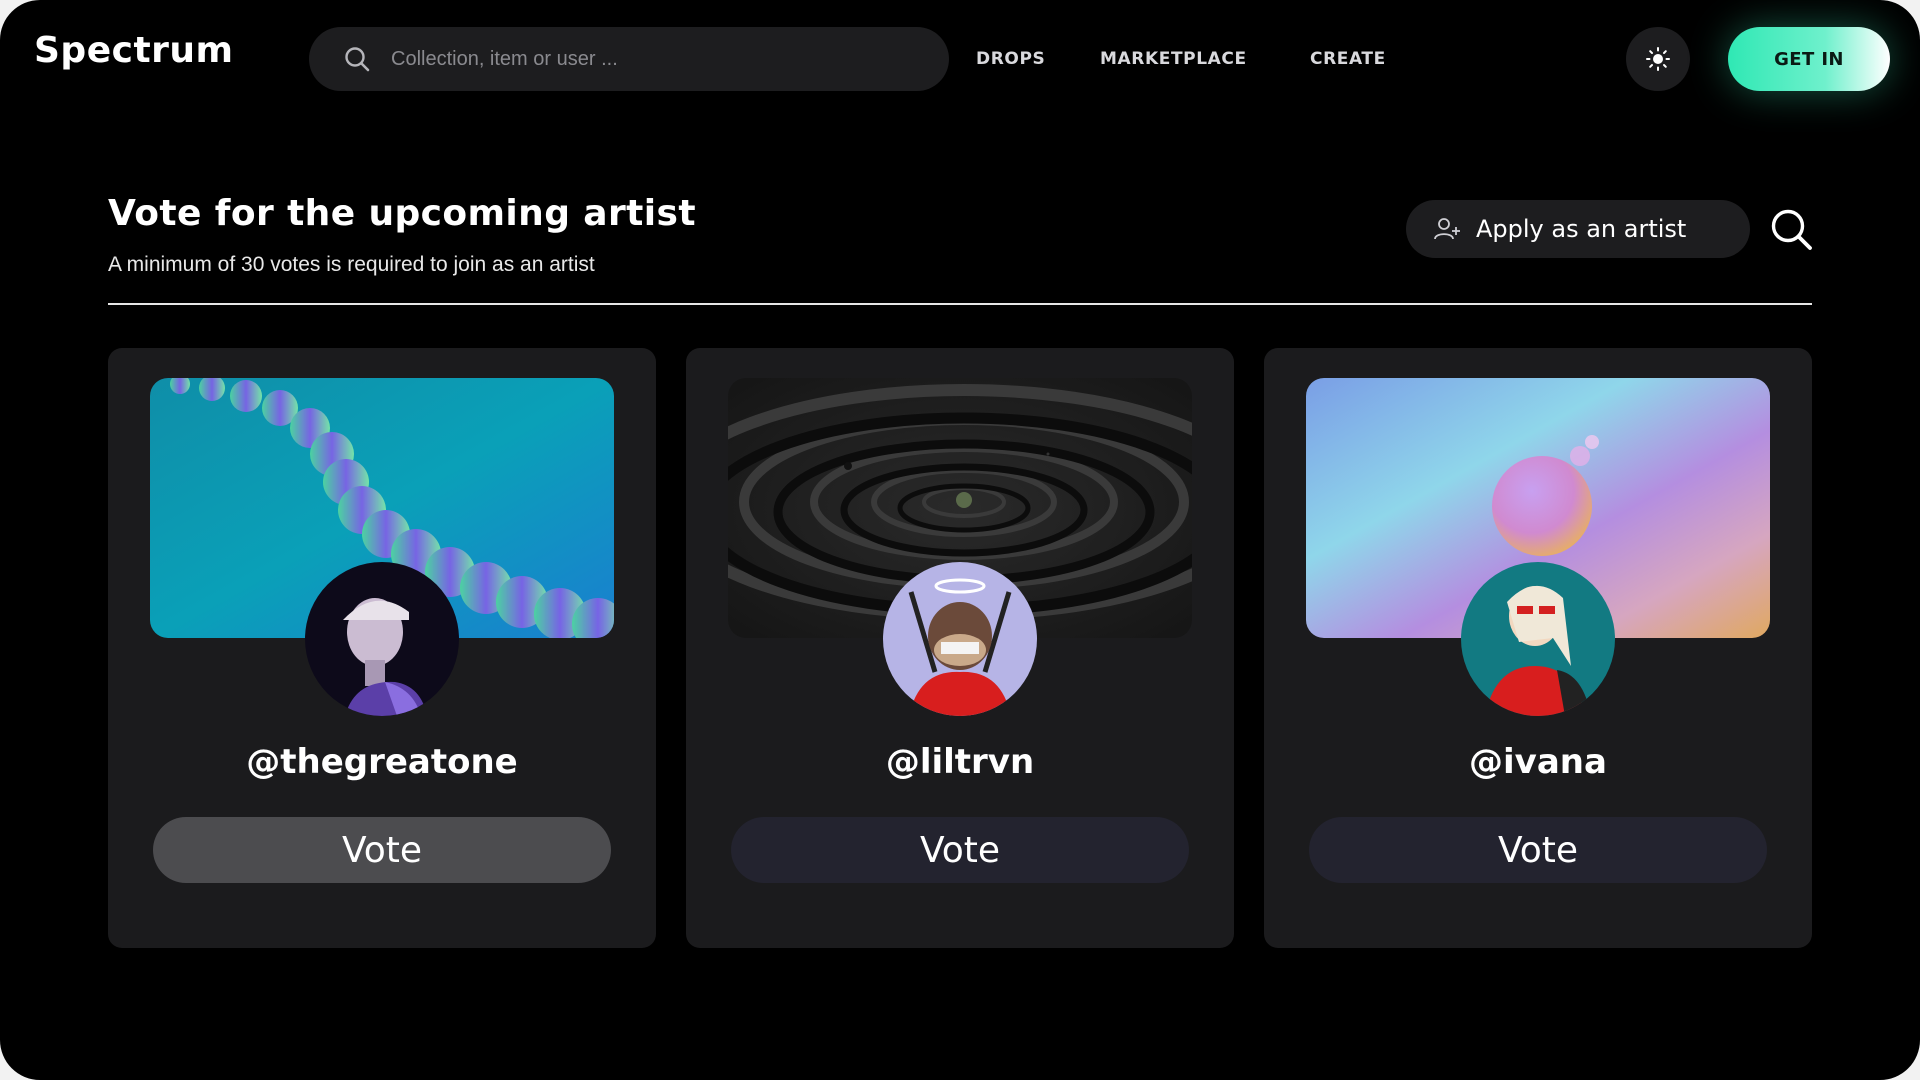 The height and width of the screenshot is (1080, 1920). Describe the element at coordinates (1348, 59) in the screenshot. I see `nav-create: CREATE` at that location.